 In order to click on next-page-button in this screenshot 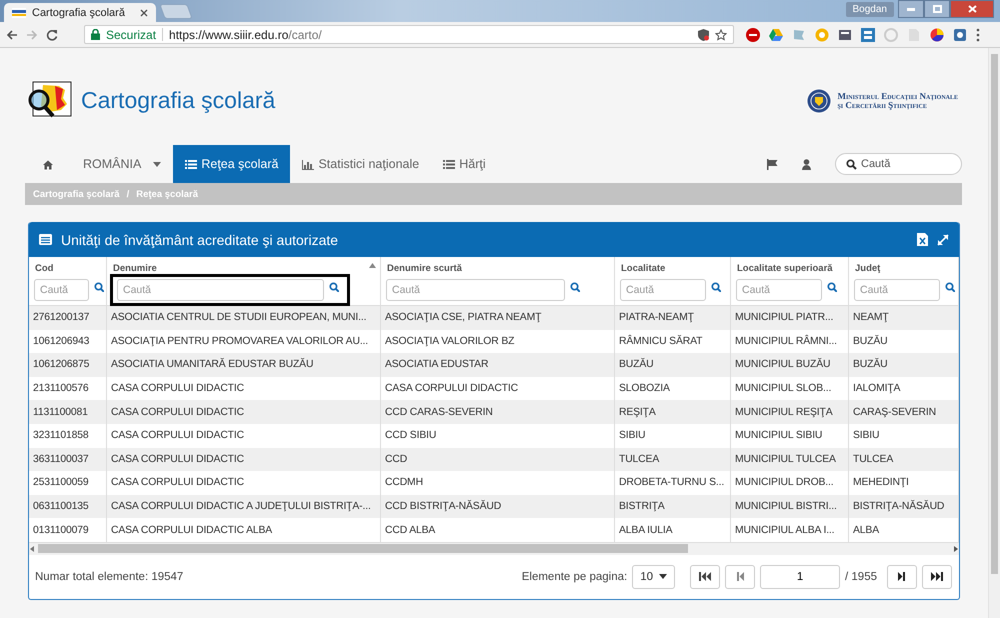, I will do `click(902, 576)`.